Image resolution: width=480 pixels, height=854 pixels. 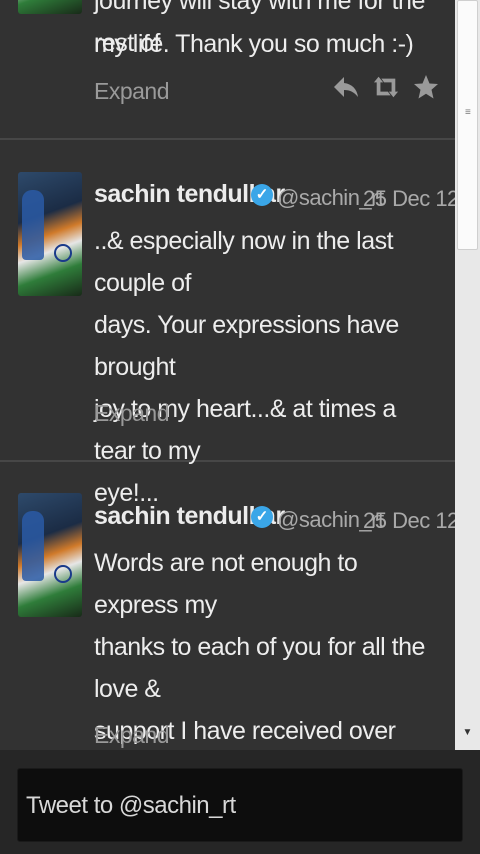 What do you see at coordinates (346, 87) in the screenshot?
I see `reply-icon` at bounding box center [346, 87].